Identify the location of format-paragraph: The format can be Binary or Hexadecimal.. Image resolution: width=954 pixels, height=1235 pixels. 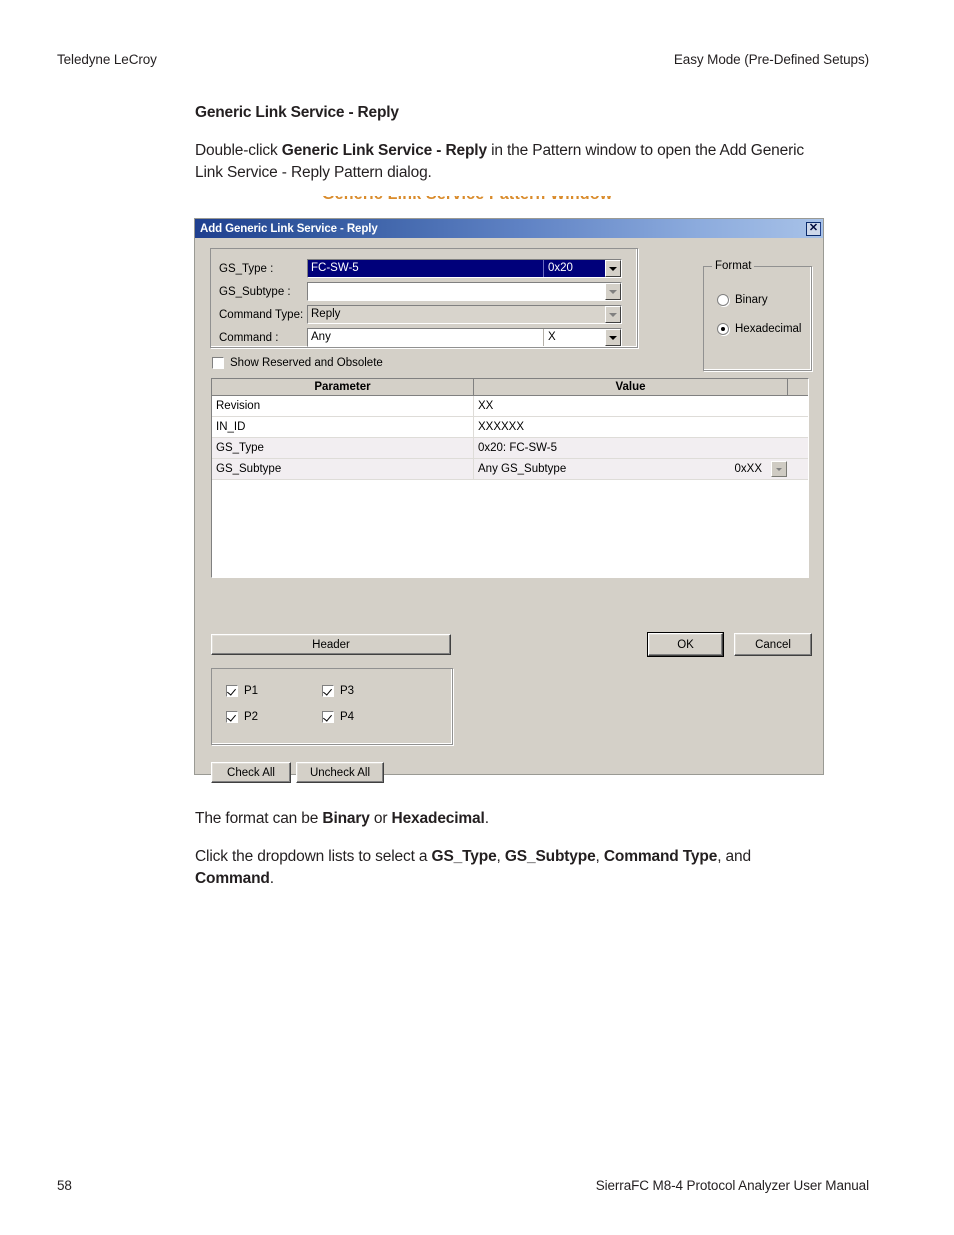
(512, 819).